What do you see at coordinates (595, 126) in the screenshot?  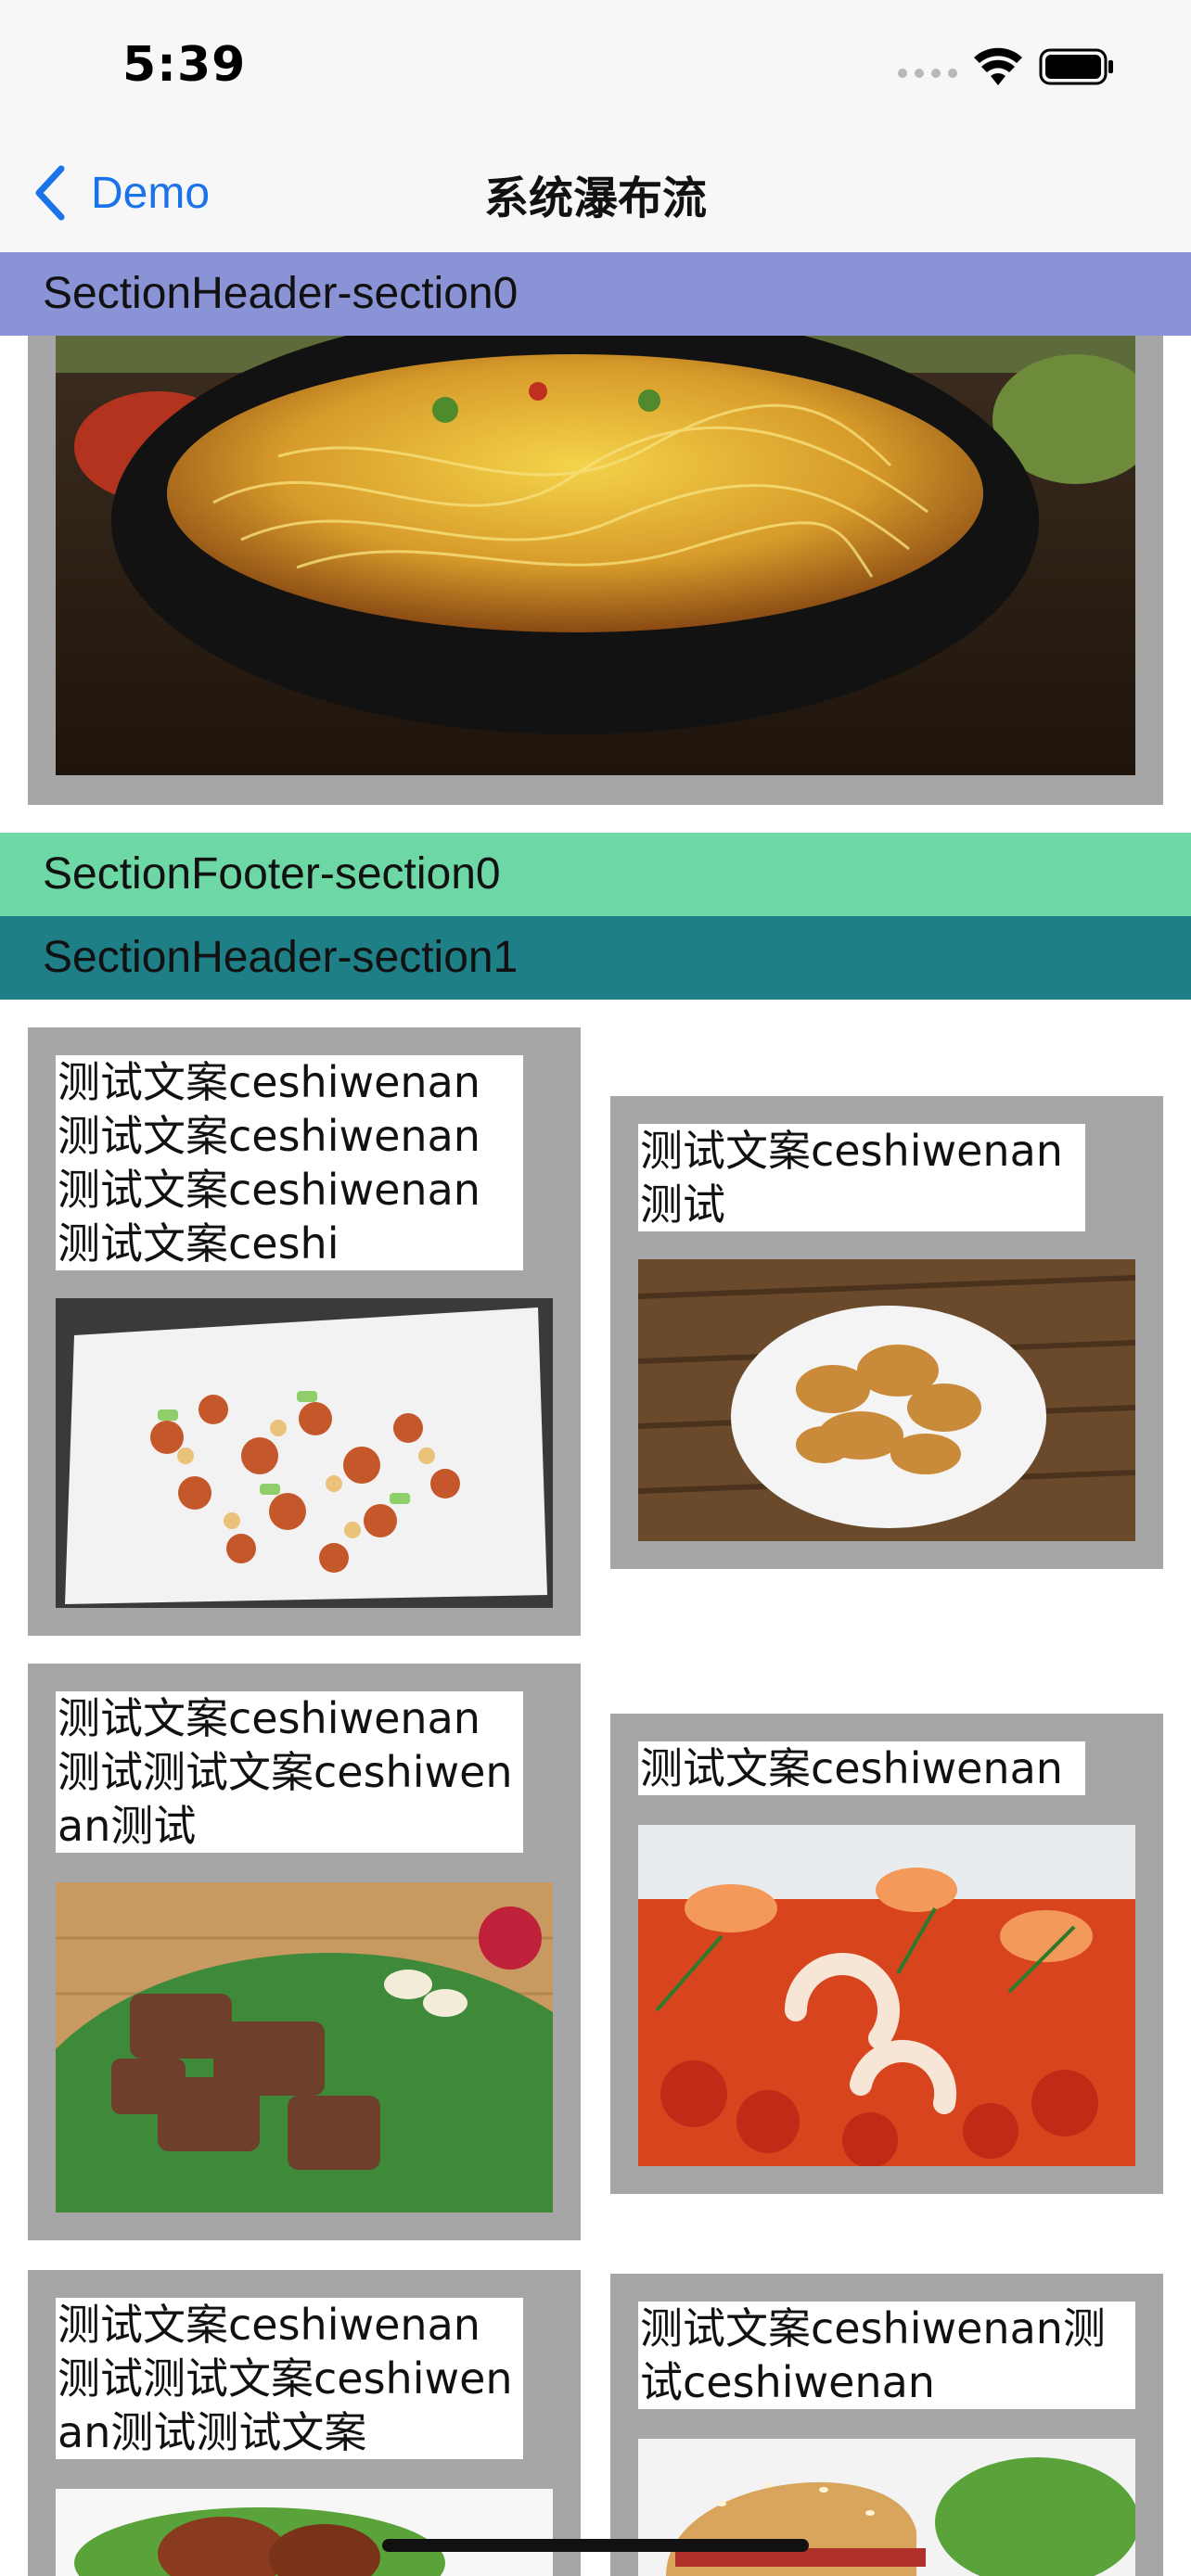 I see `top-bar: 5:39 Demo 系统瀑布流` at bounding box center [595, 126].